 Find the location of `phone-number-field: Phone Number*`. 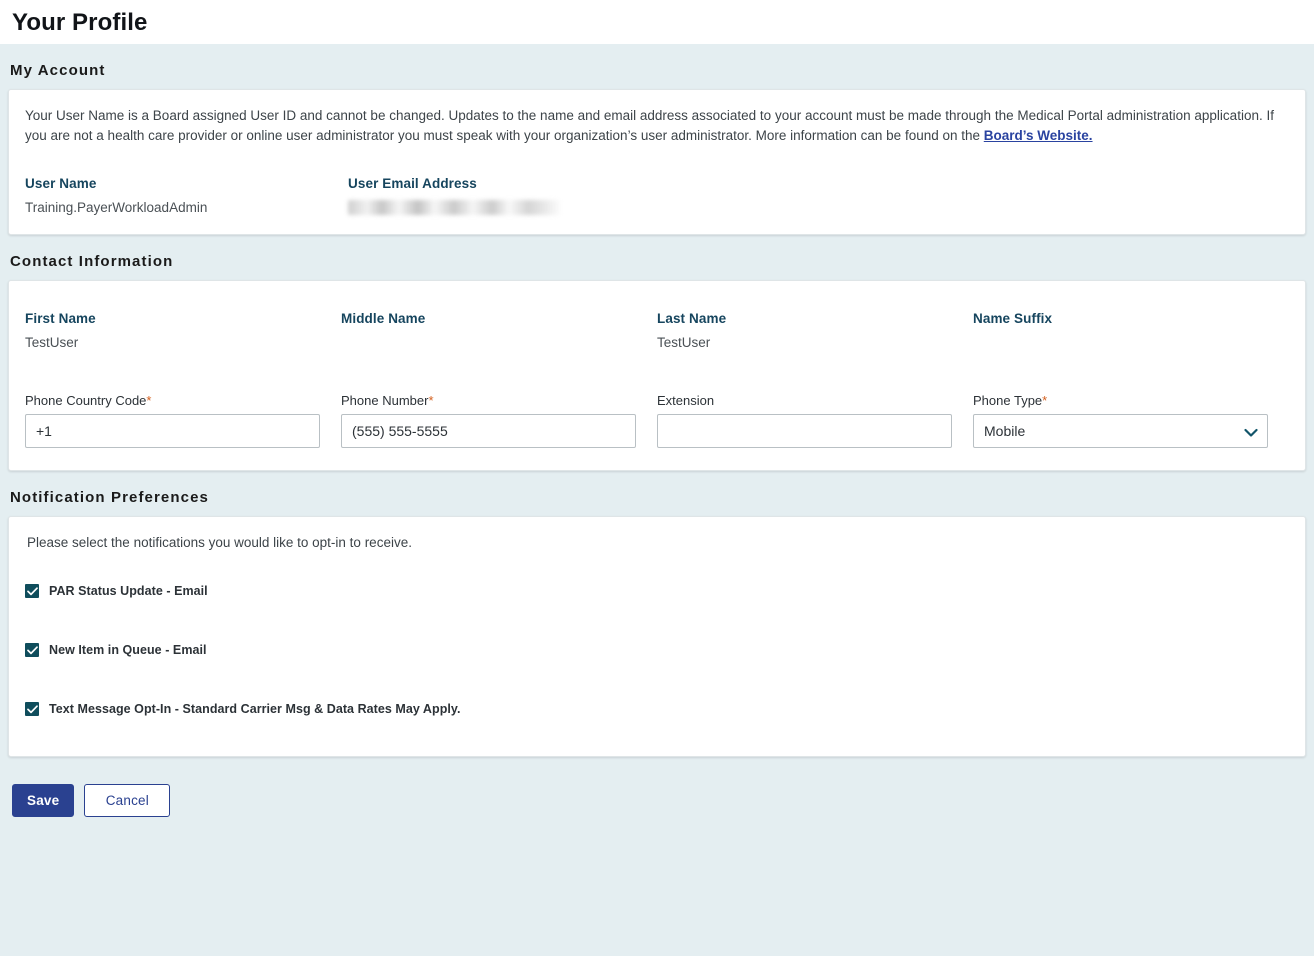

phone-number-field: Phone Number* is located at coordinates (499, 420).